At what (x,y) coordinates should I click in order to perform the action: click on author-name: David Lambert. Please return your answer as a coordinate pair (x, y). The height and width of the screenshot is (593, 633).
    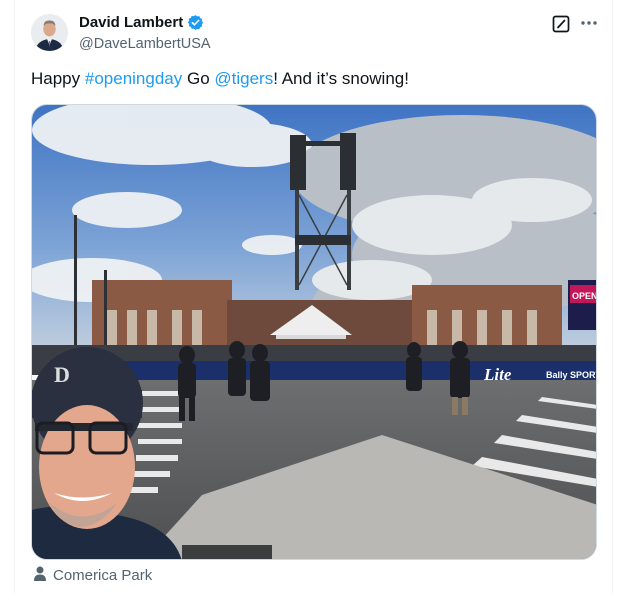
    Looking at the image, I should click on (131, 22).